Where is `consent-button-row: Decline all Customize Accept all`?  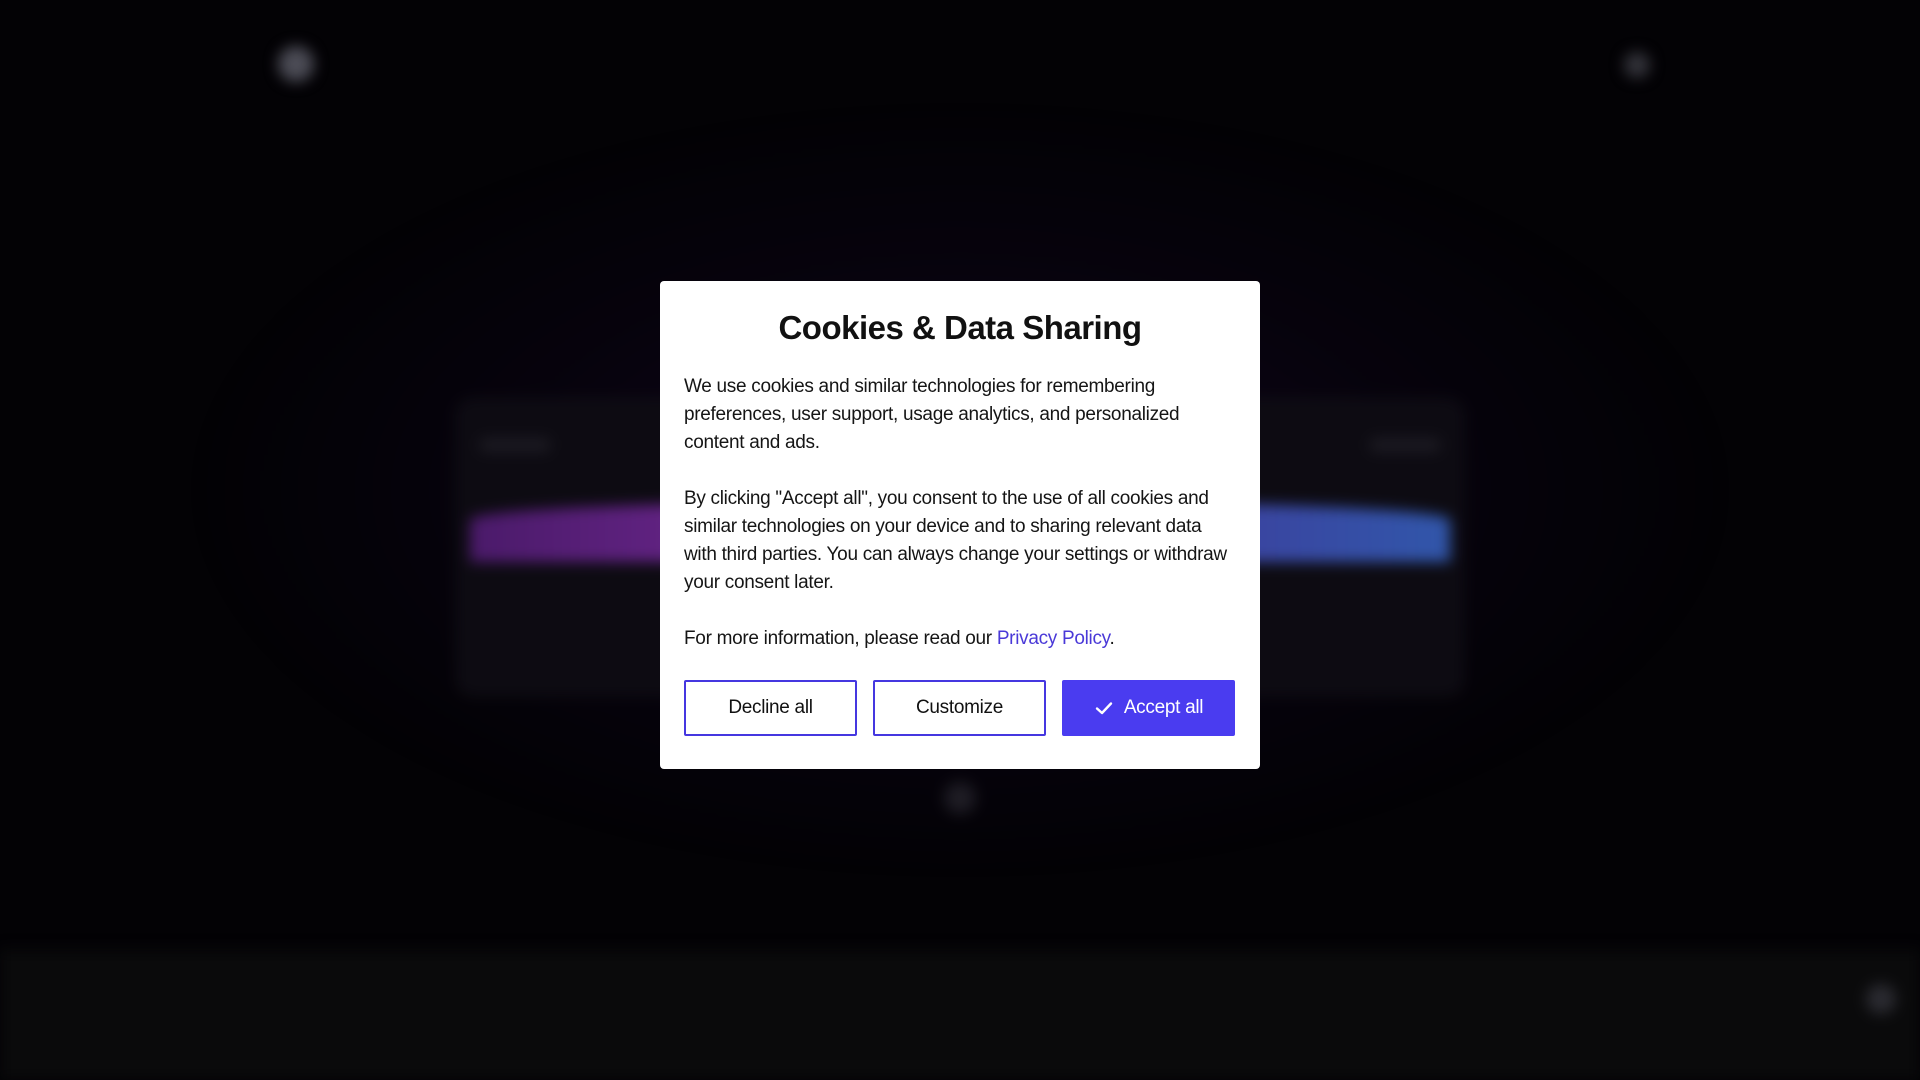 consent-button-row: Decline all Customize Accept all is located at coordinates (960, 708).